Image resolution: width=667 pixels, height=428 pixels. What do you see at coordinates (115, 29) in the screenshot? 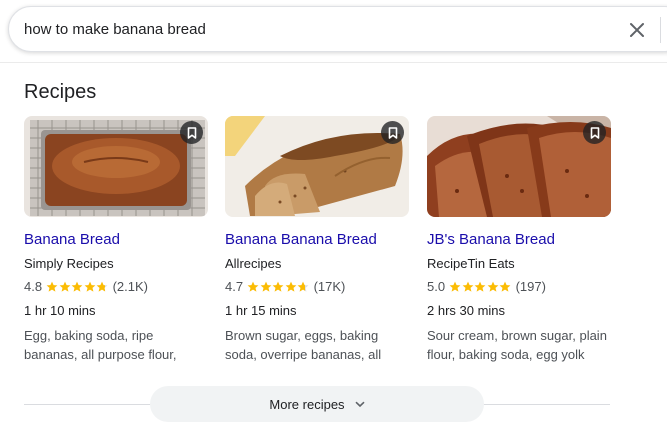
I see `search-input: how to make banana bread` at bounding box center [115, 29].